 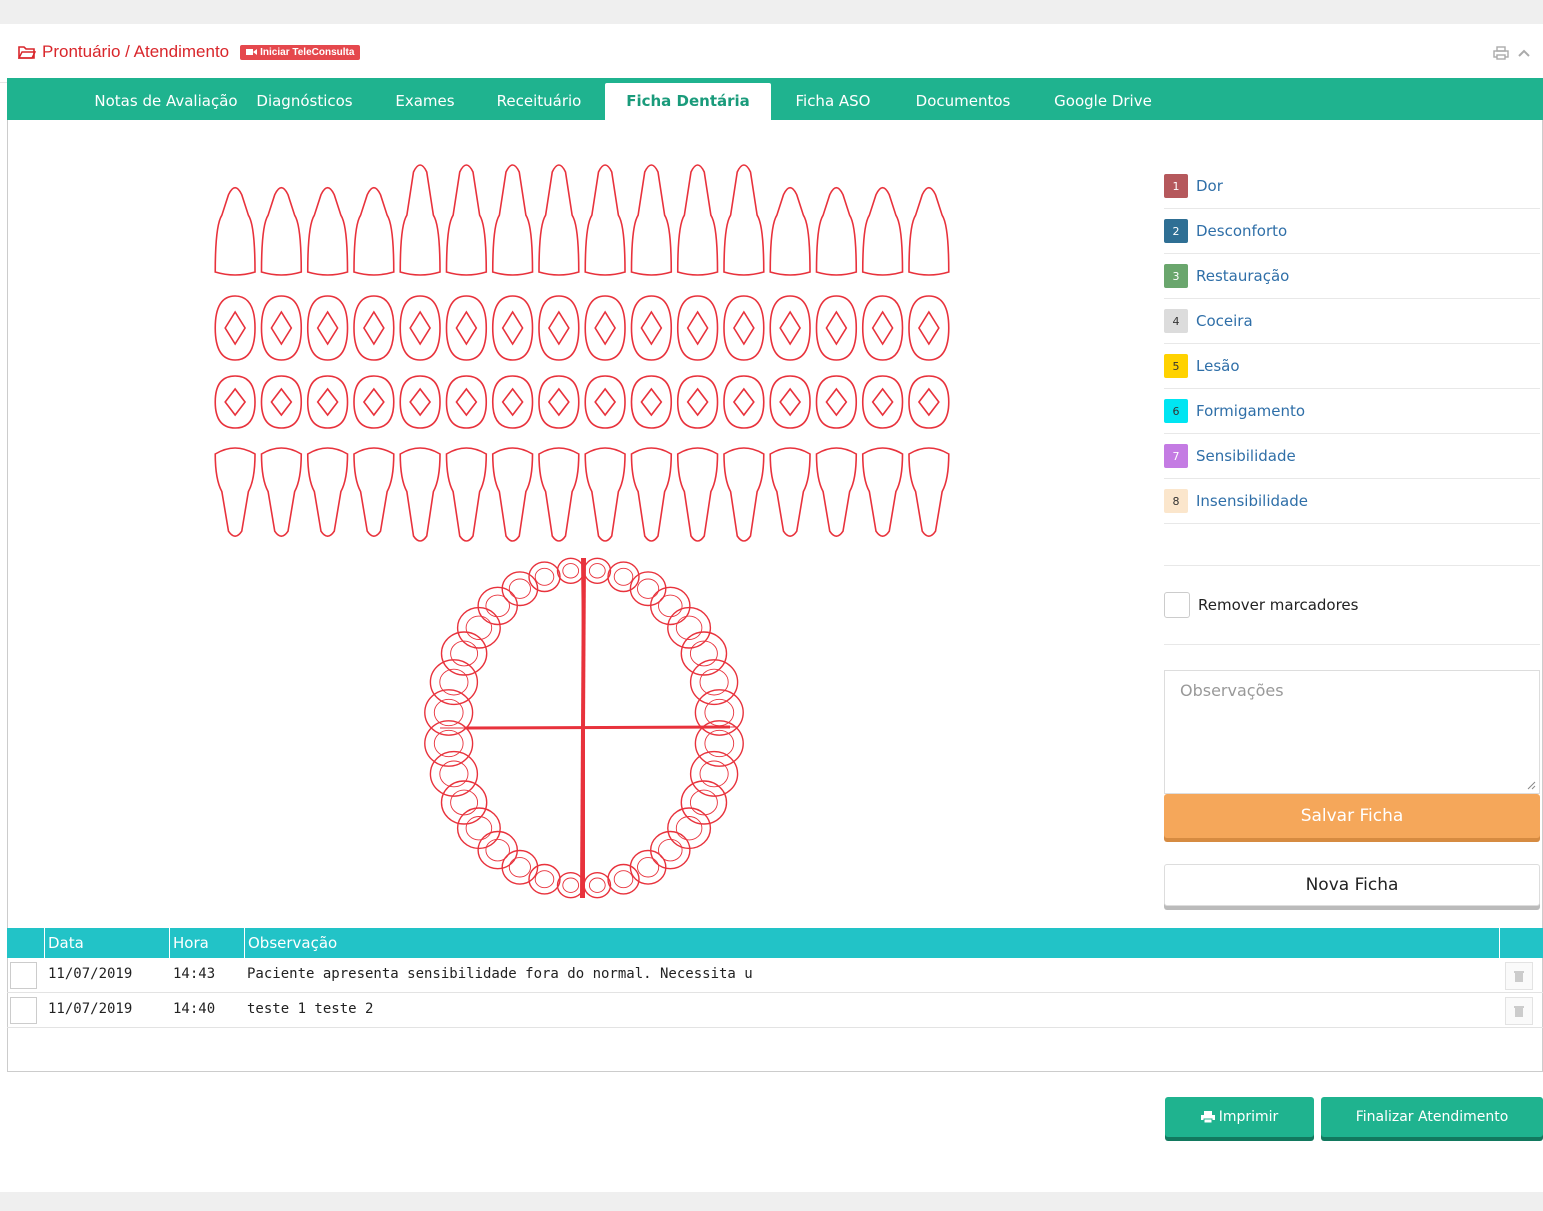 I want to click on tab-google-drive: Google Drive, so click(x=1103, y=101).